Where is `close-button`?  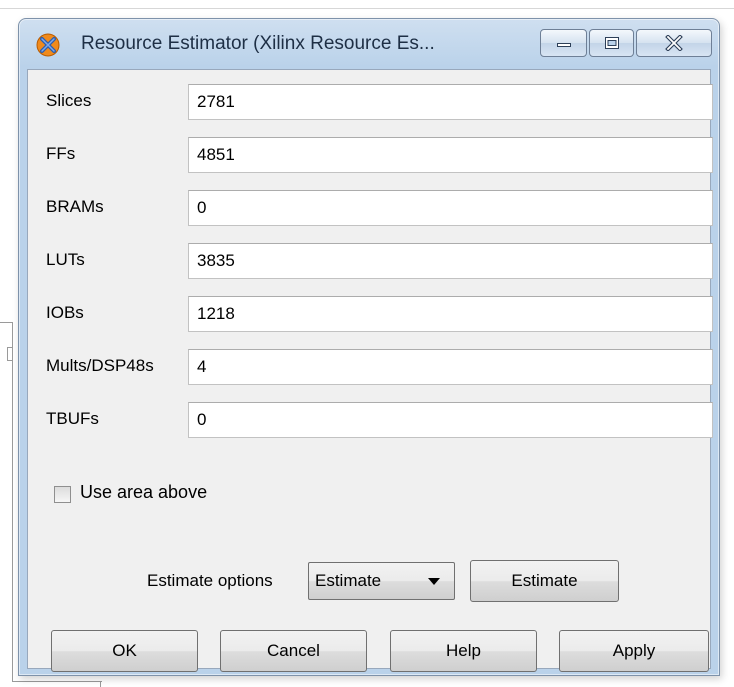 close-button is located at coordinates (674, 43).